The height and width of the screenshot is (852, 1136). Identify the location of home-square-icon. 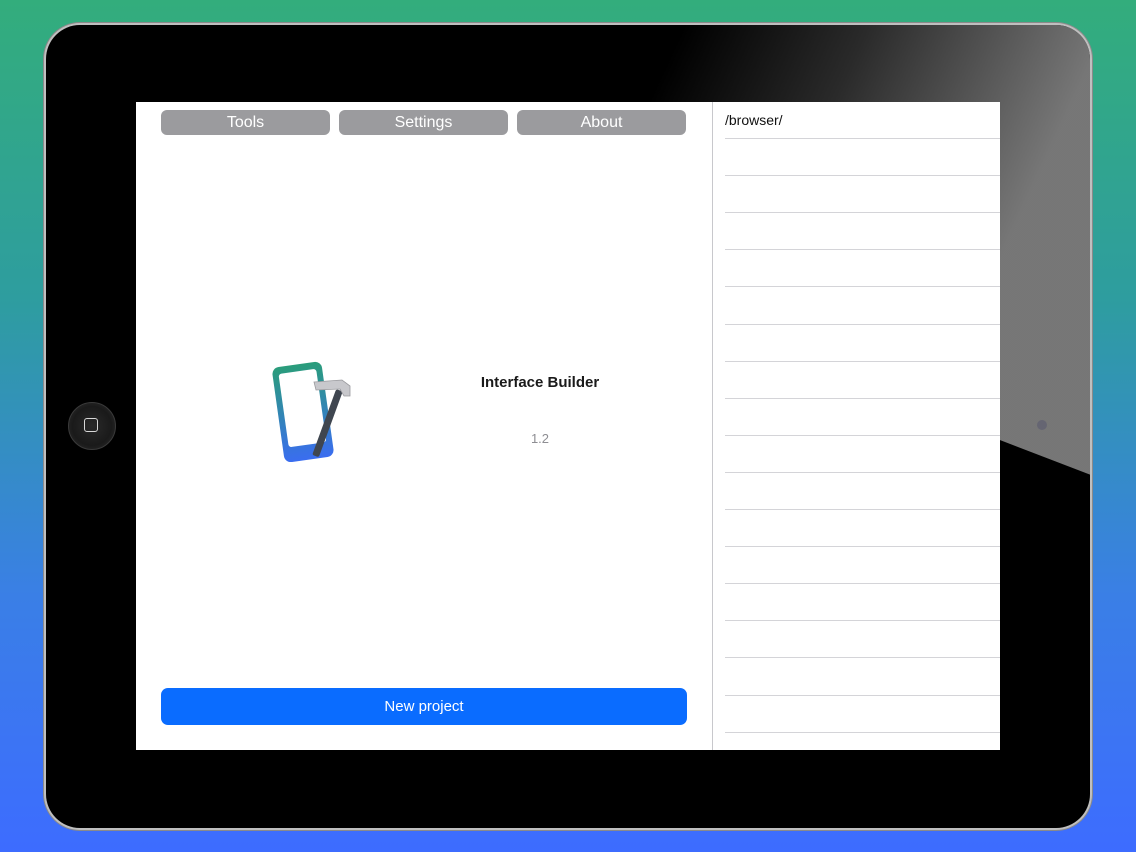
(91, 425).